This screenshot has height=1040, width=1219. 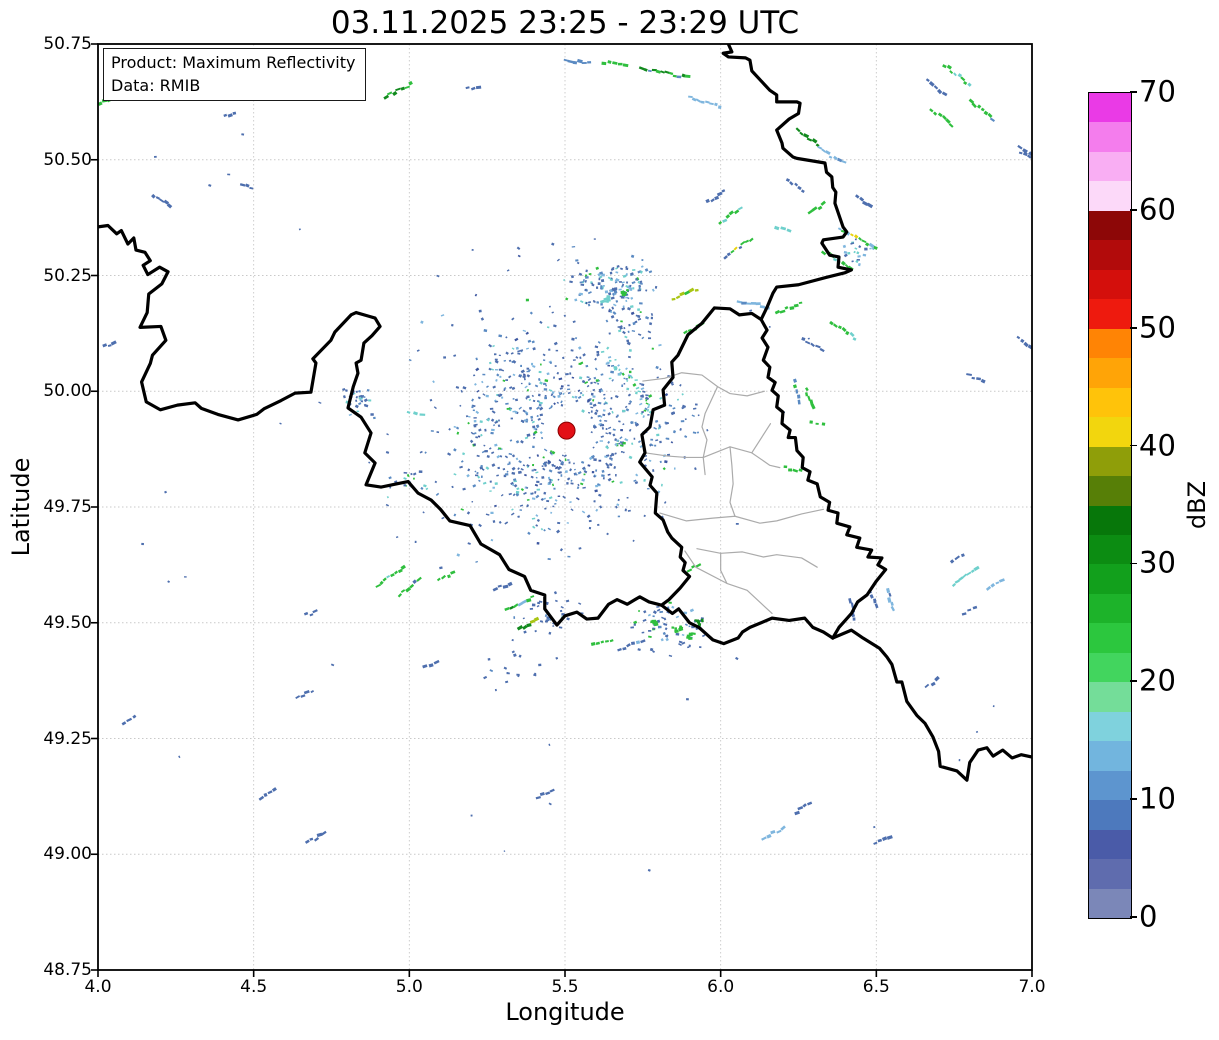 I want to click on x-tick-label: 5.0, so click(x=409, y=987).